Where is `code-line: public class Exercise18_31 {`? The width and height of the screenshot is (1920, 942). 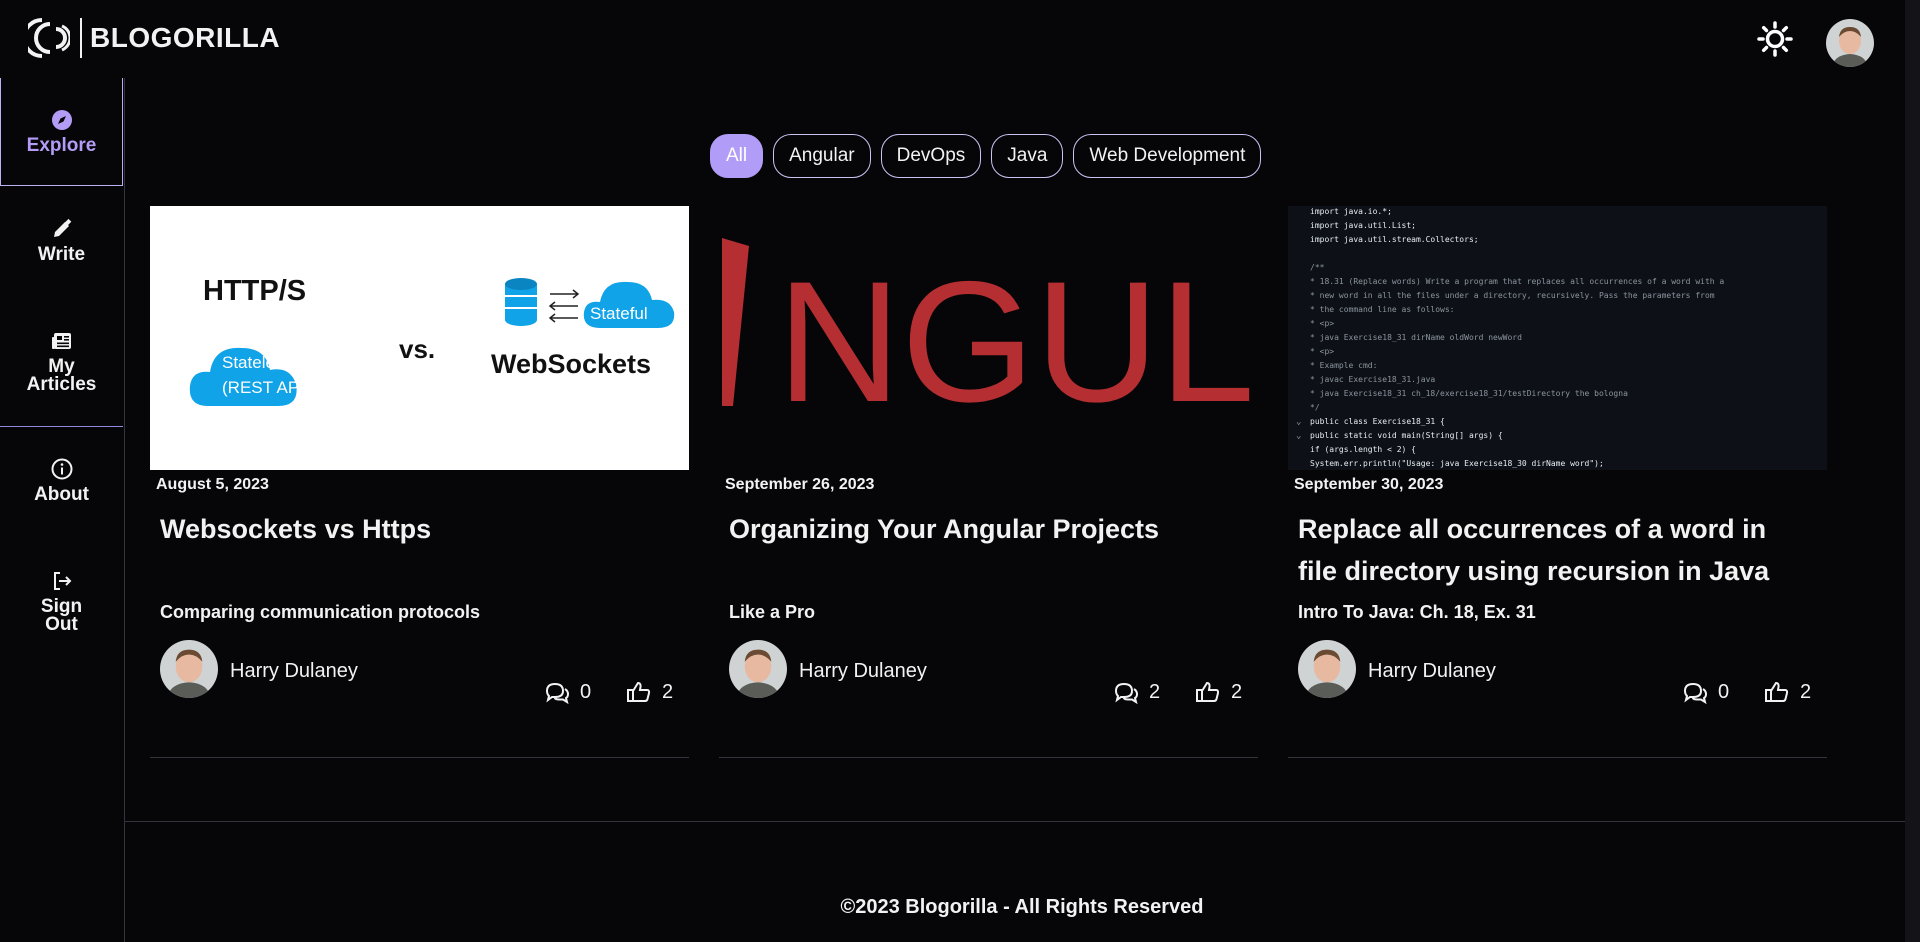 code-line: public class Exercise18_31 { is located at coordinates (1377, 421).